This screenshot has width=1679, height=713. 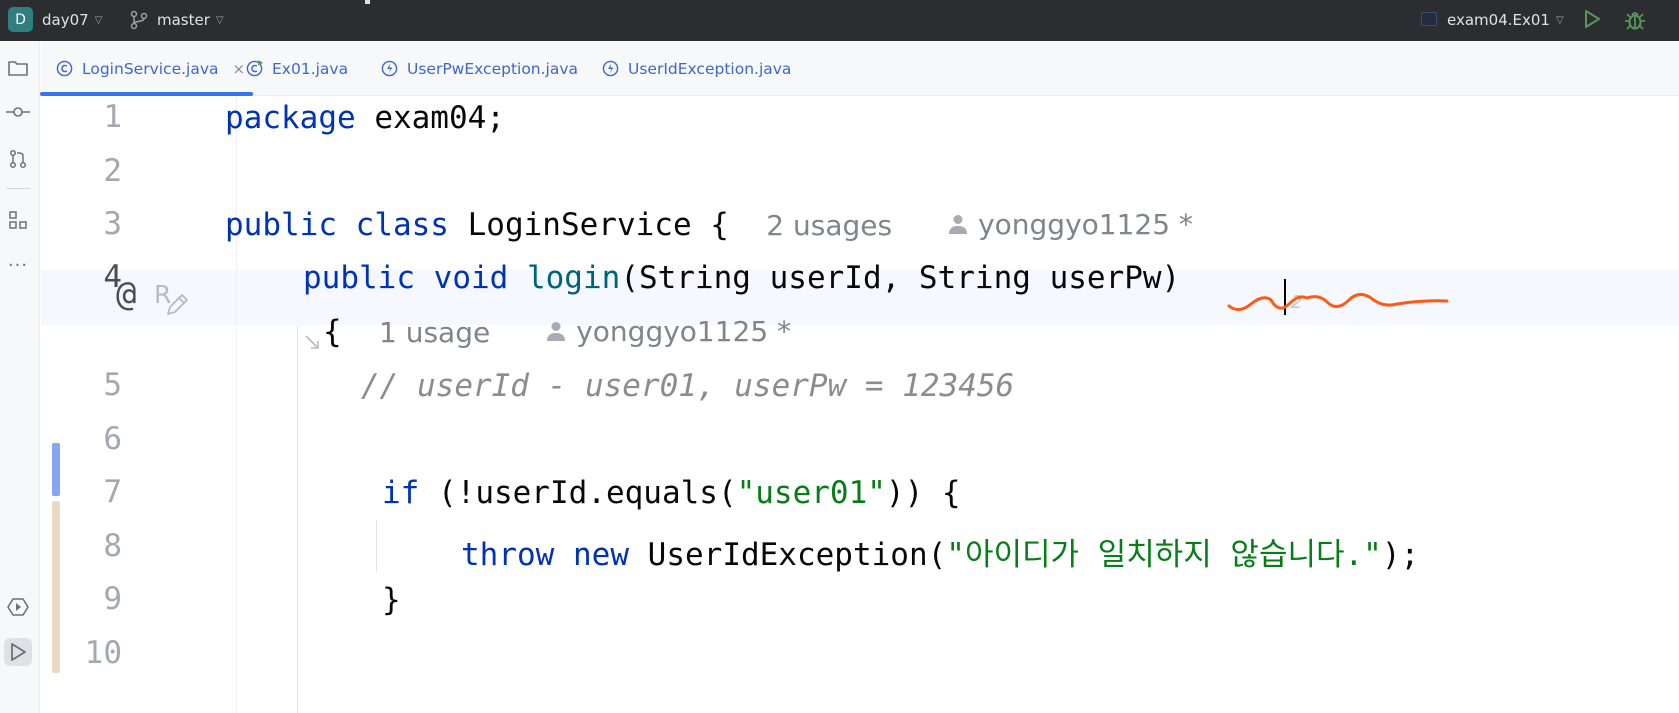 I want to click on pull-request-icon, so click(x=18, y=159).